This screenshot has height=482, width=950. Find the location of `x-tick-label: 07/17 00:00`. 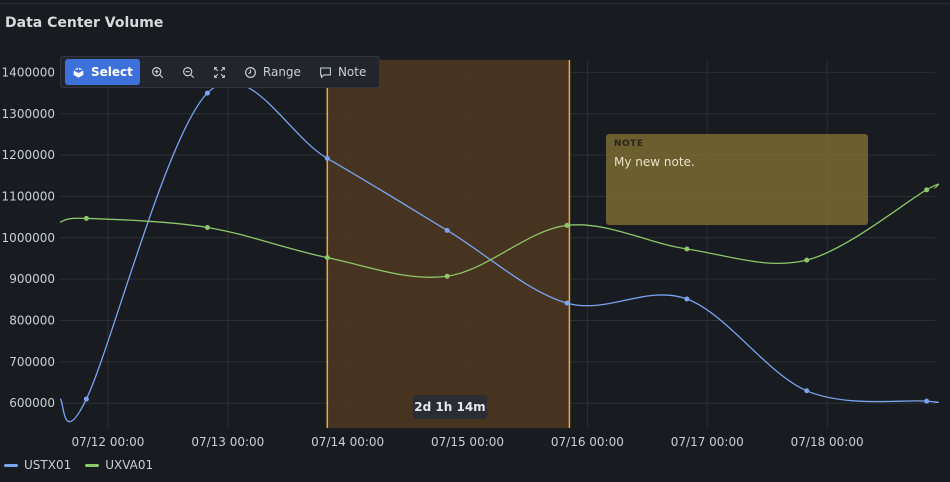

x-tick-label: 07/17 00:00 is located at coordinates (707, 442).